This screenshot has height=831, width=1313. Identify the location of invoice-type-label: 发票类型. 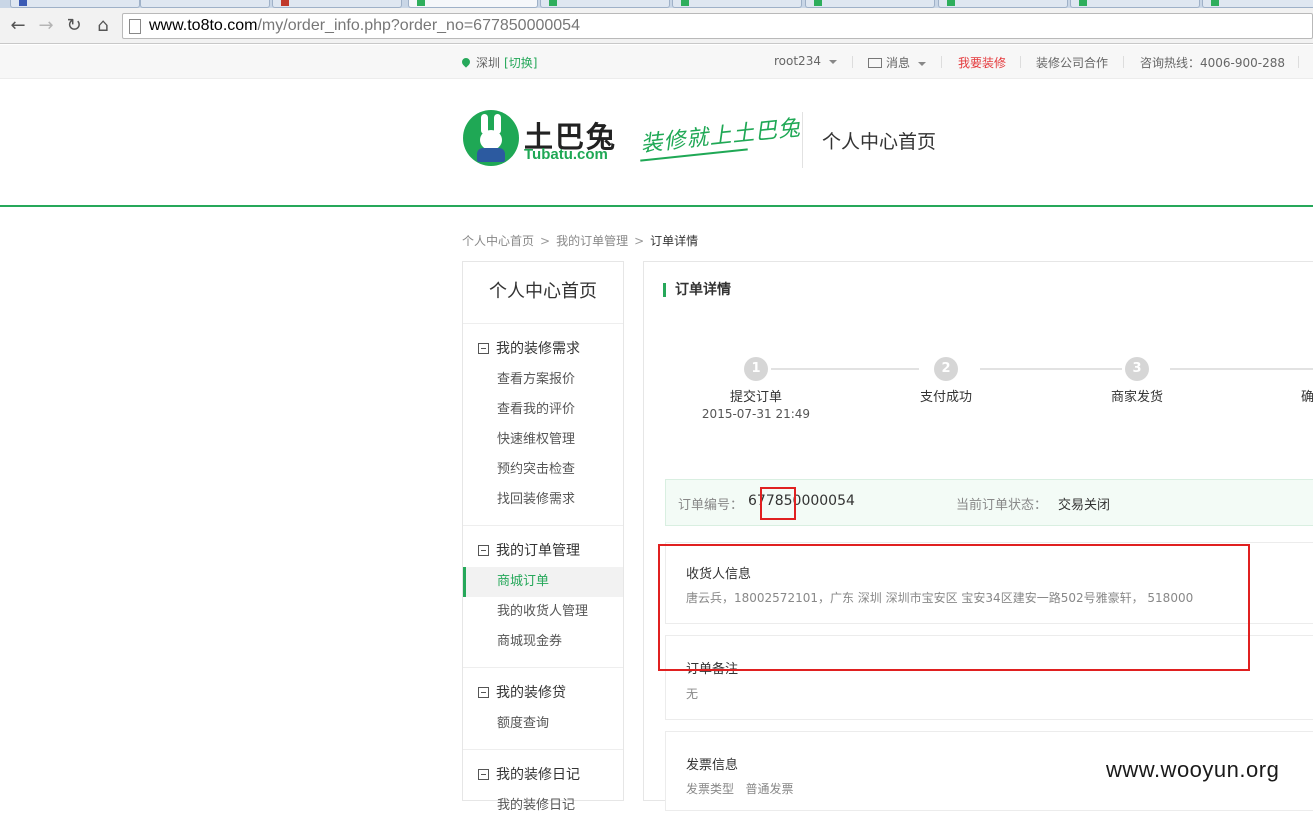
(710, 789).